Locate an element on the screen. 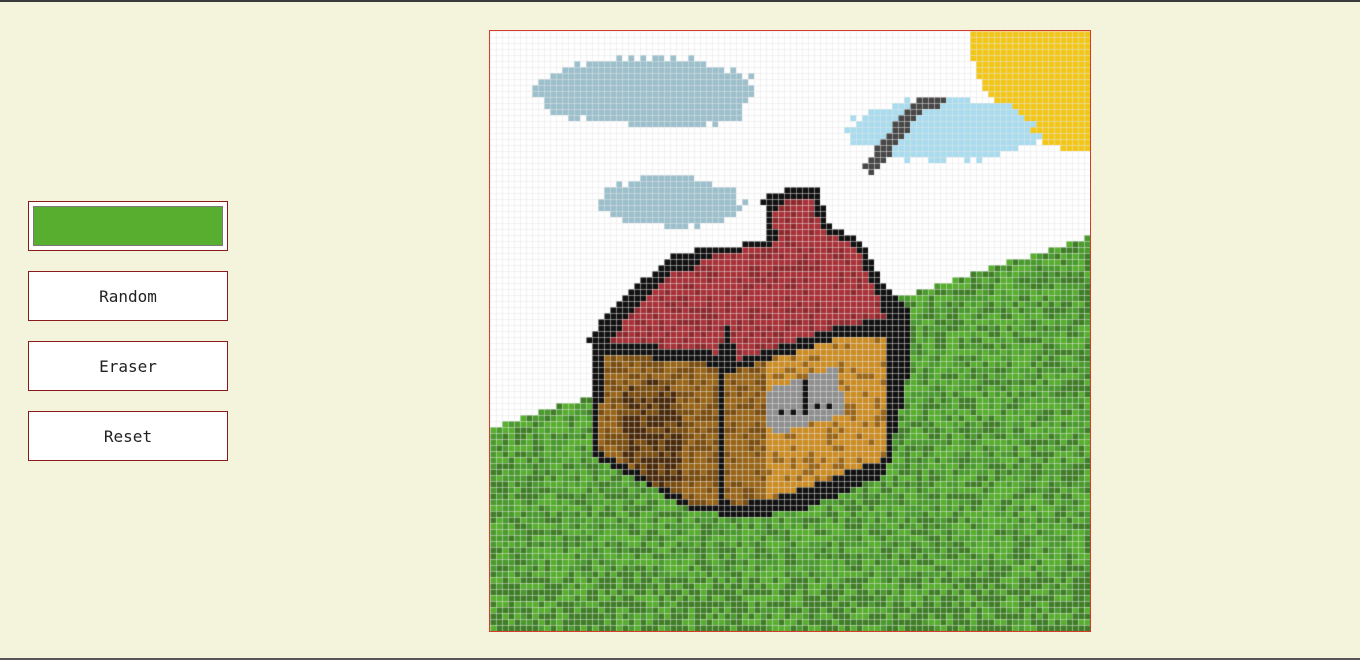 The width and height of the screenshot is (1360, 660). top-border is located at coordinates (680, 1).